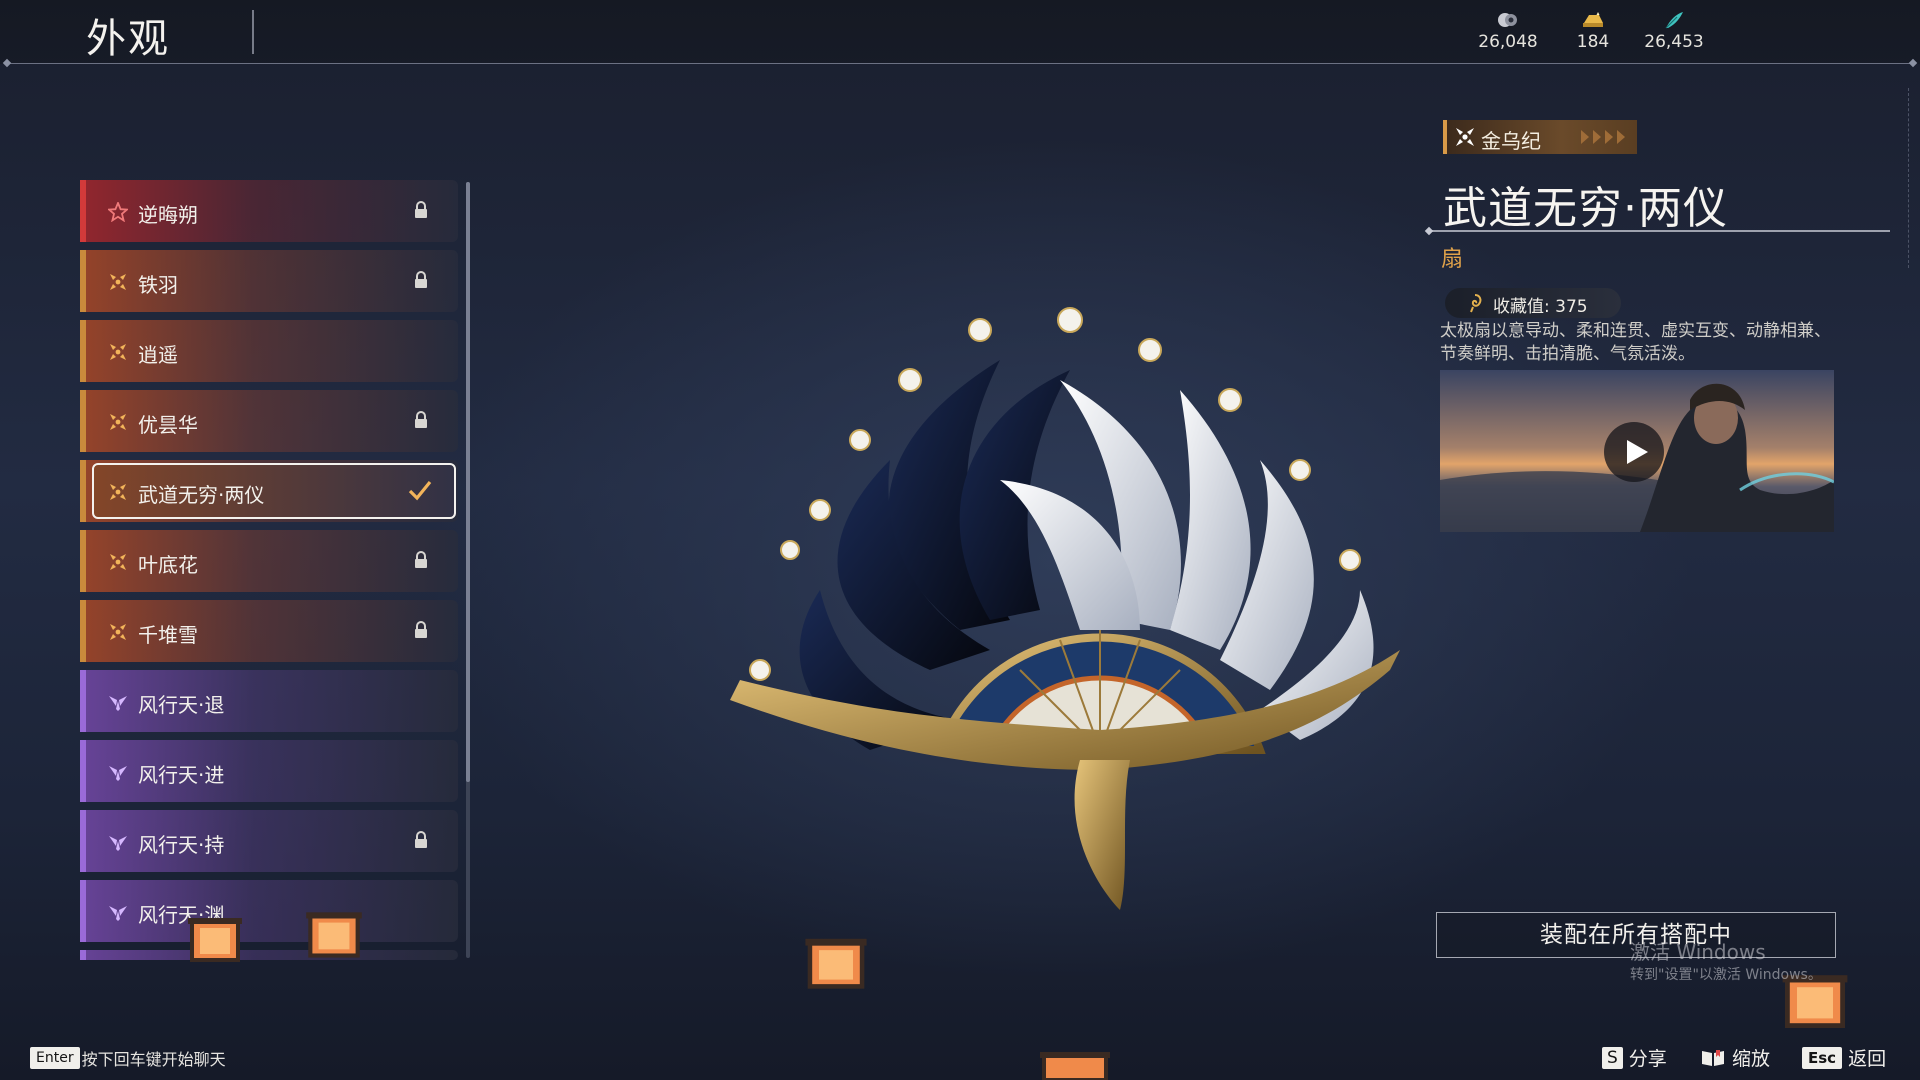 Image resolution: width=1920 pixels, height=1080 pixels. What do you see at coordinates (269, 351) in the screenshot?
I see `outfit-item: 逍遥` at bounding box center [269, 351].